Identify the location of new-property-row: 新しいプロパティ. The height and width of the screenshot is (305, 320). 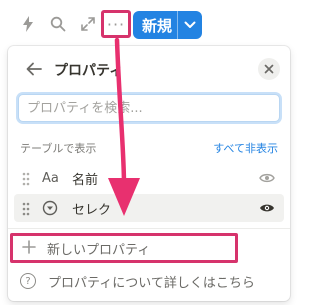
(151, 248).